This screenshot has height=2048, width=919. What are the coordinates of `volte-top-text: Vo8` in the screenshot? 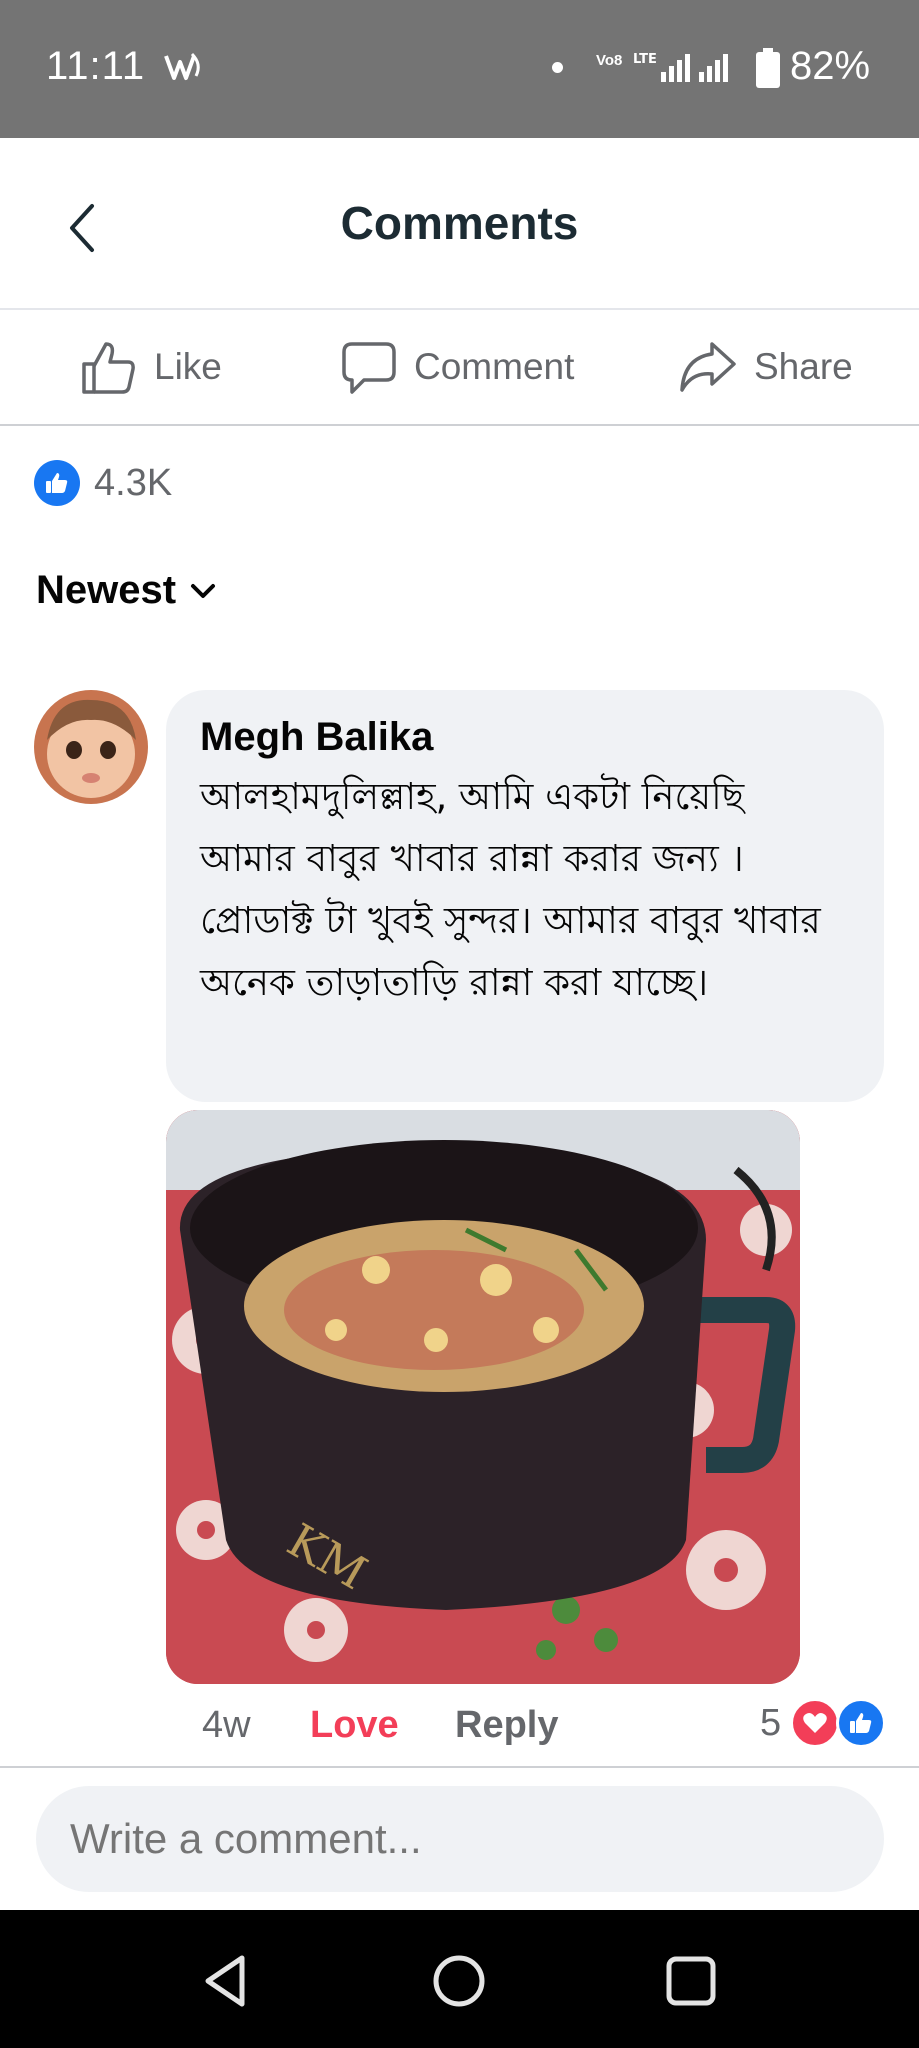 It's located at (609, 60).